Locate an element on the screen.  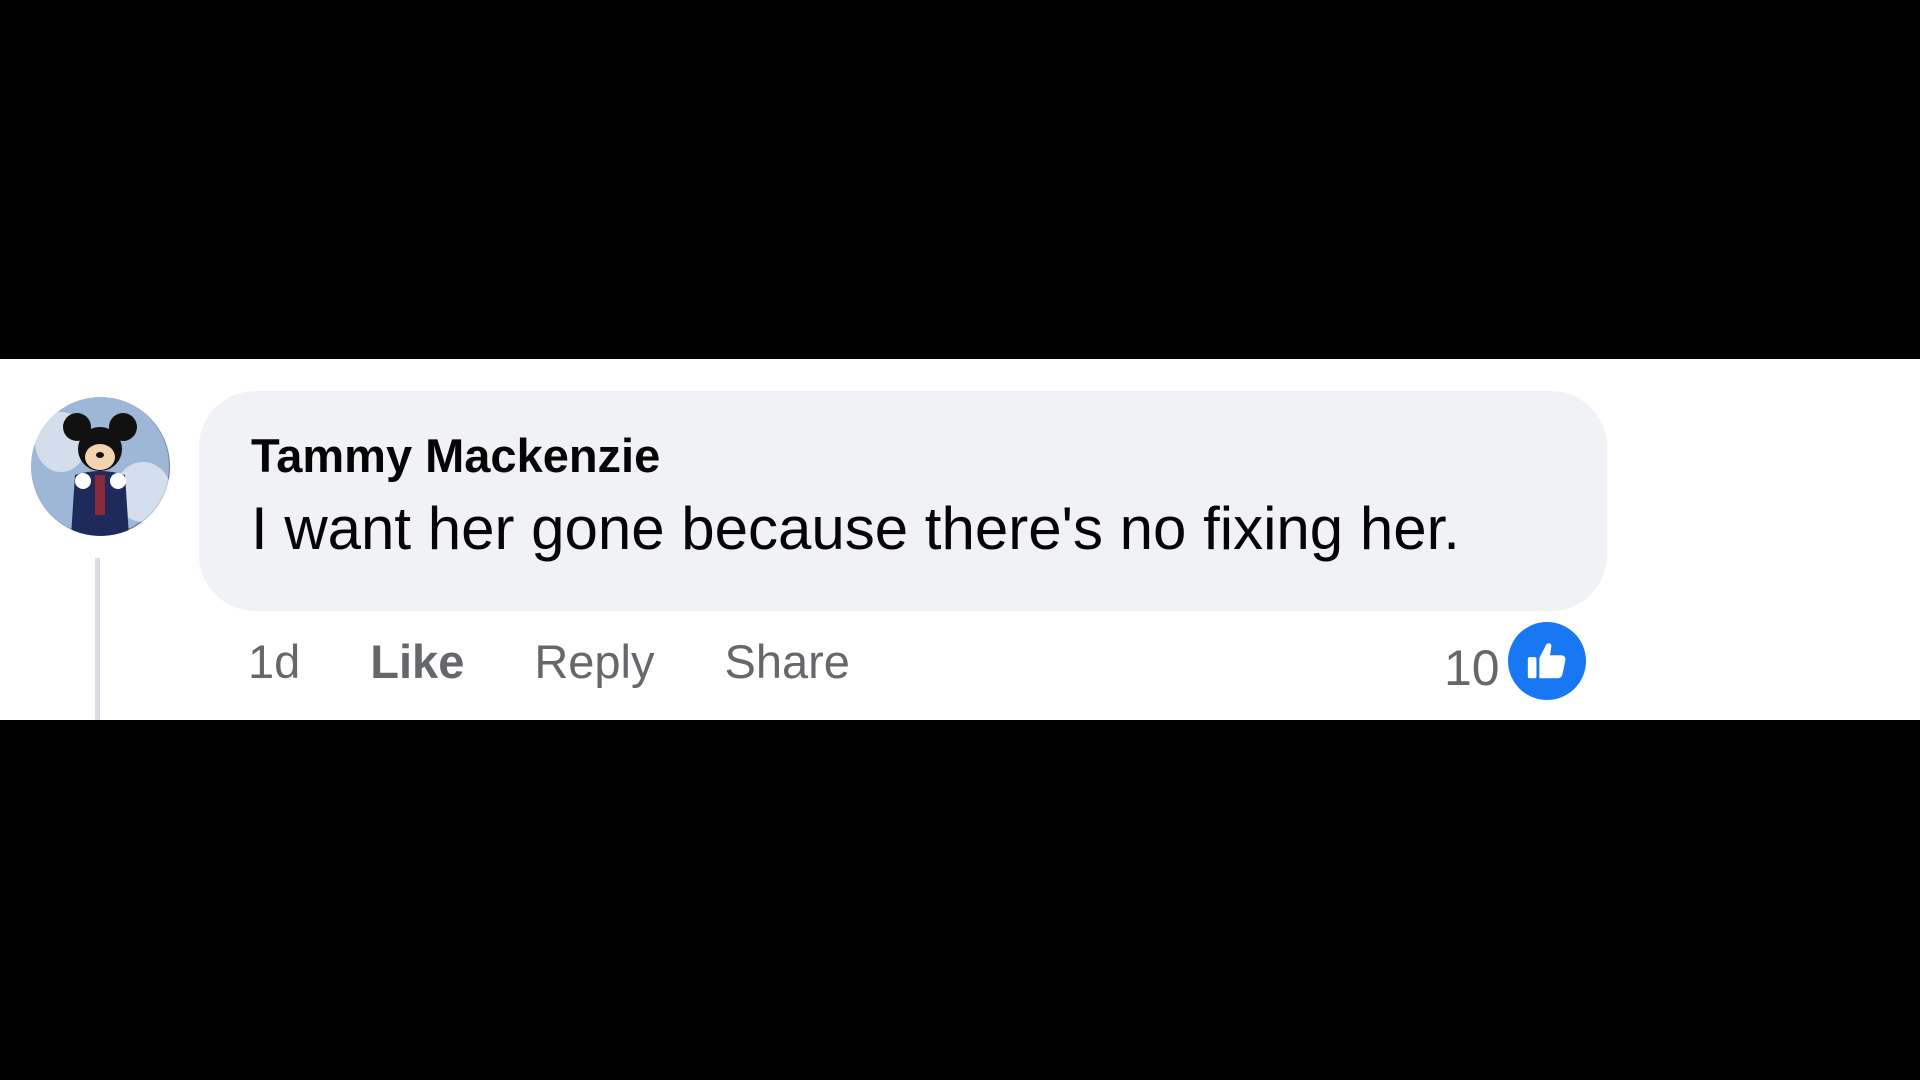
thread-line is located at coordinates (97, 639).